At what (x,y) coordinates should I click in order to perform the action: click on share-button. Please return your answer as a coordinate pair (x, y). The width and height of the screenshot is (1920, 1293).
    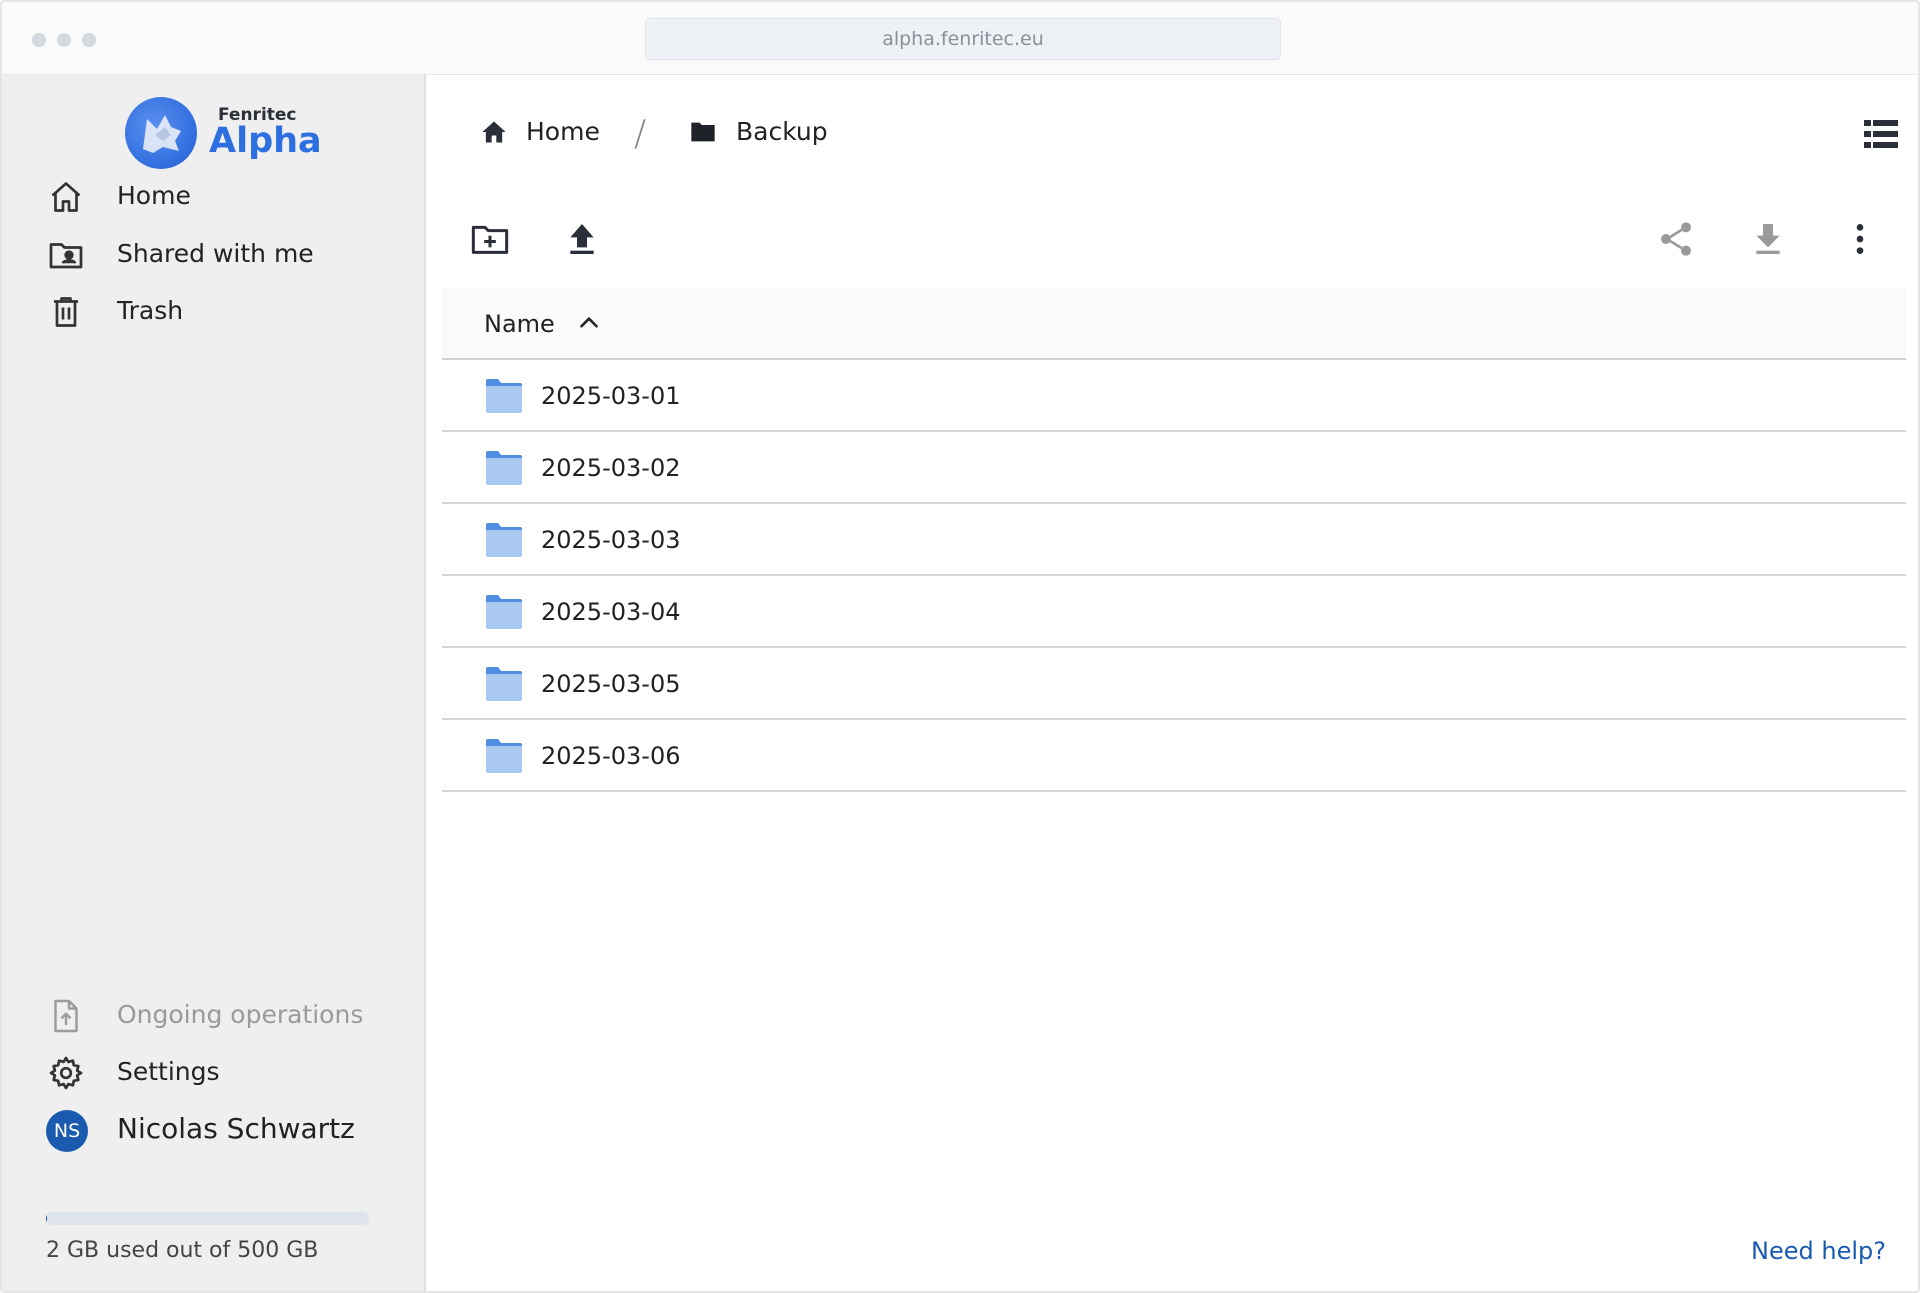
    Looking at the image, I should click on (1676, 239).